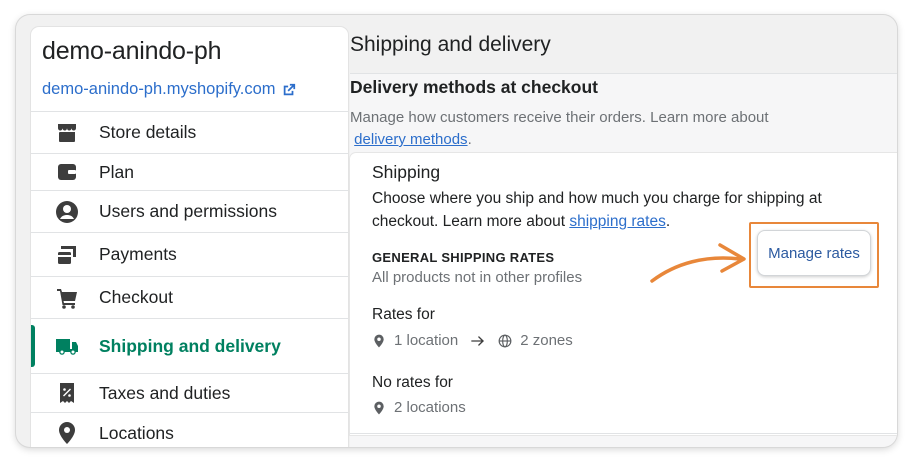  Describe the element at coordinates (67, 133) in the screenshot. I see `store-icon` at that location.